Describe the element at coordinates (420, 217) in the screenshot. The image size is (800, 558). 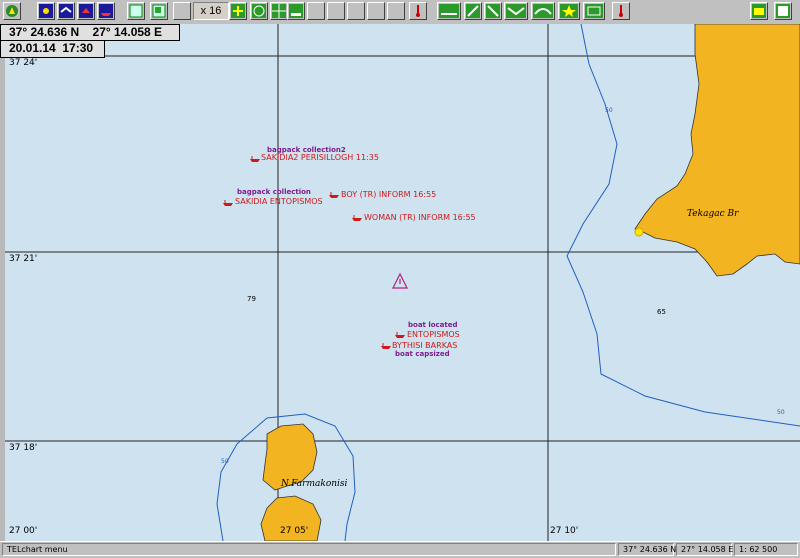
I see `marker-label: WOMAN (TR) INFORM 16:55` at that location.